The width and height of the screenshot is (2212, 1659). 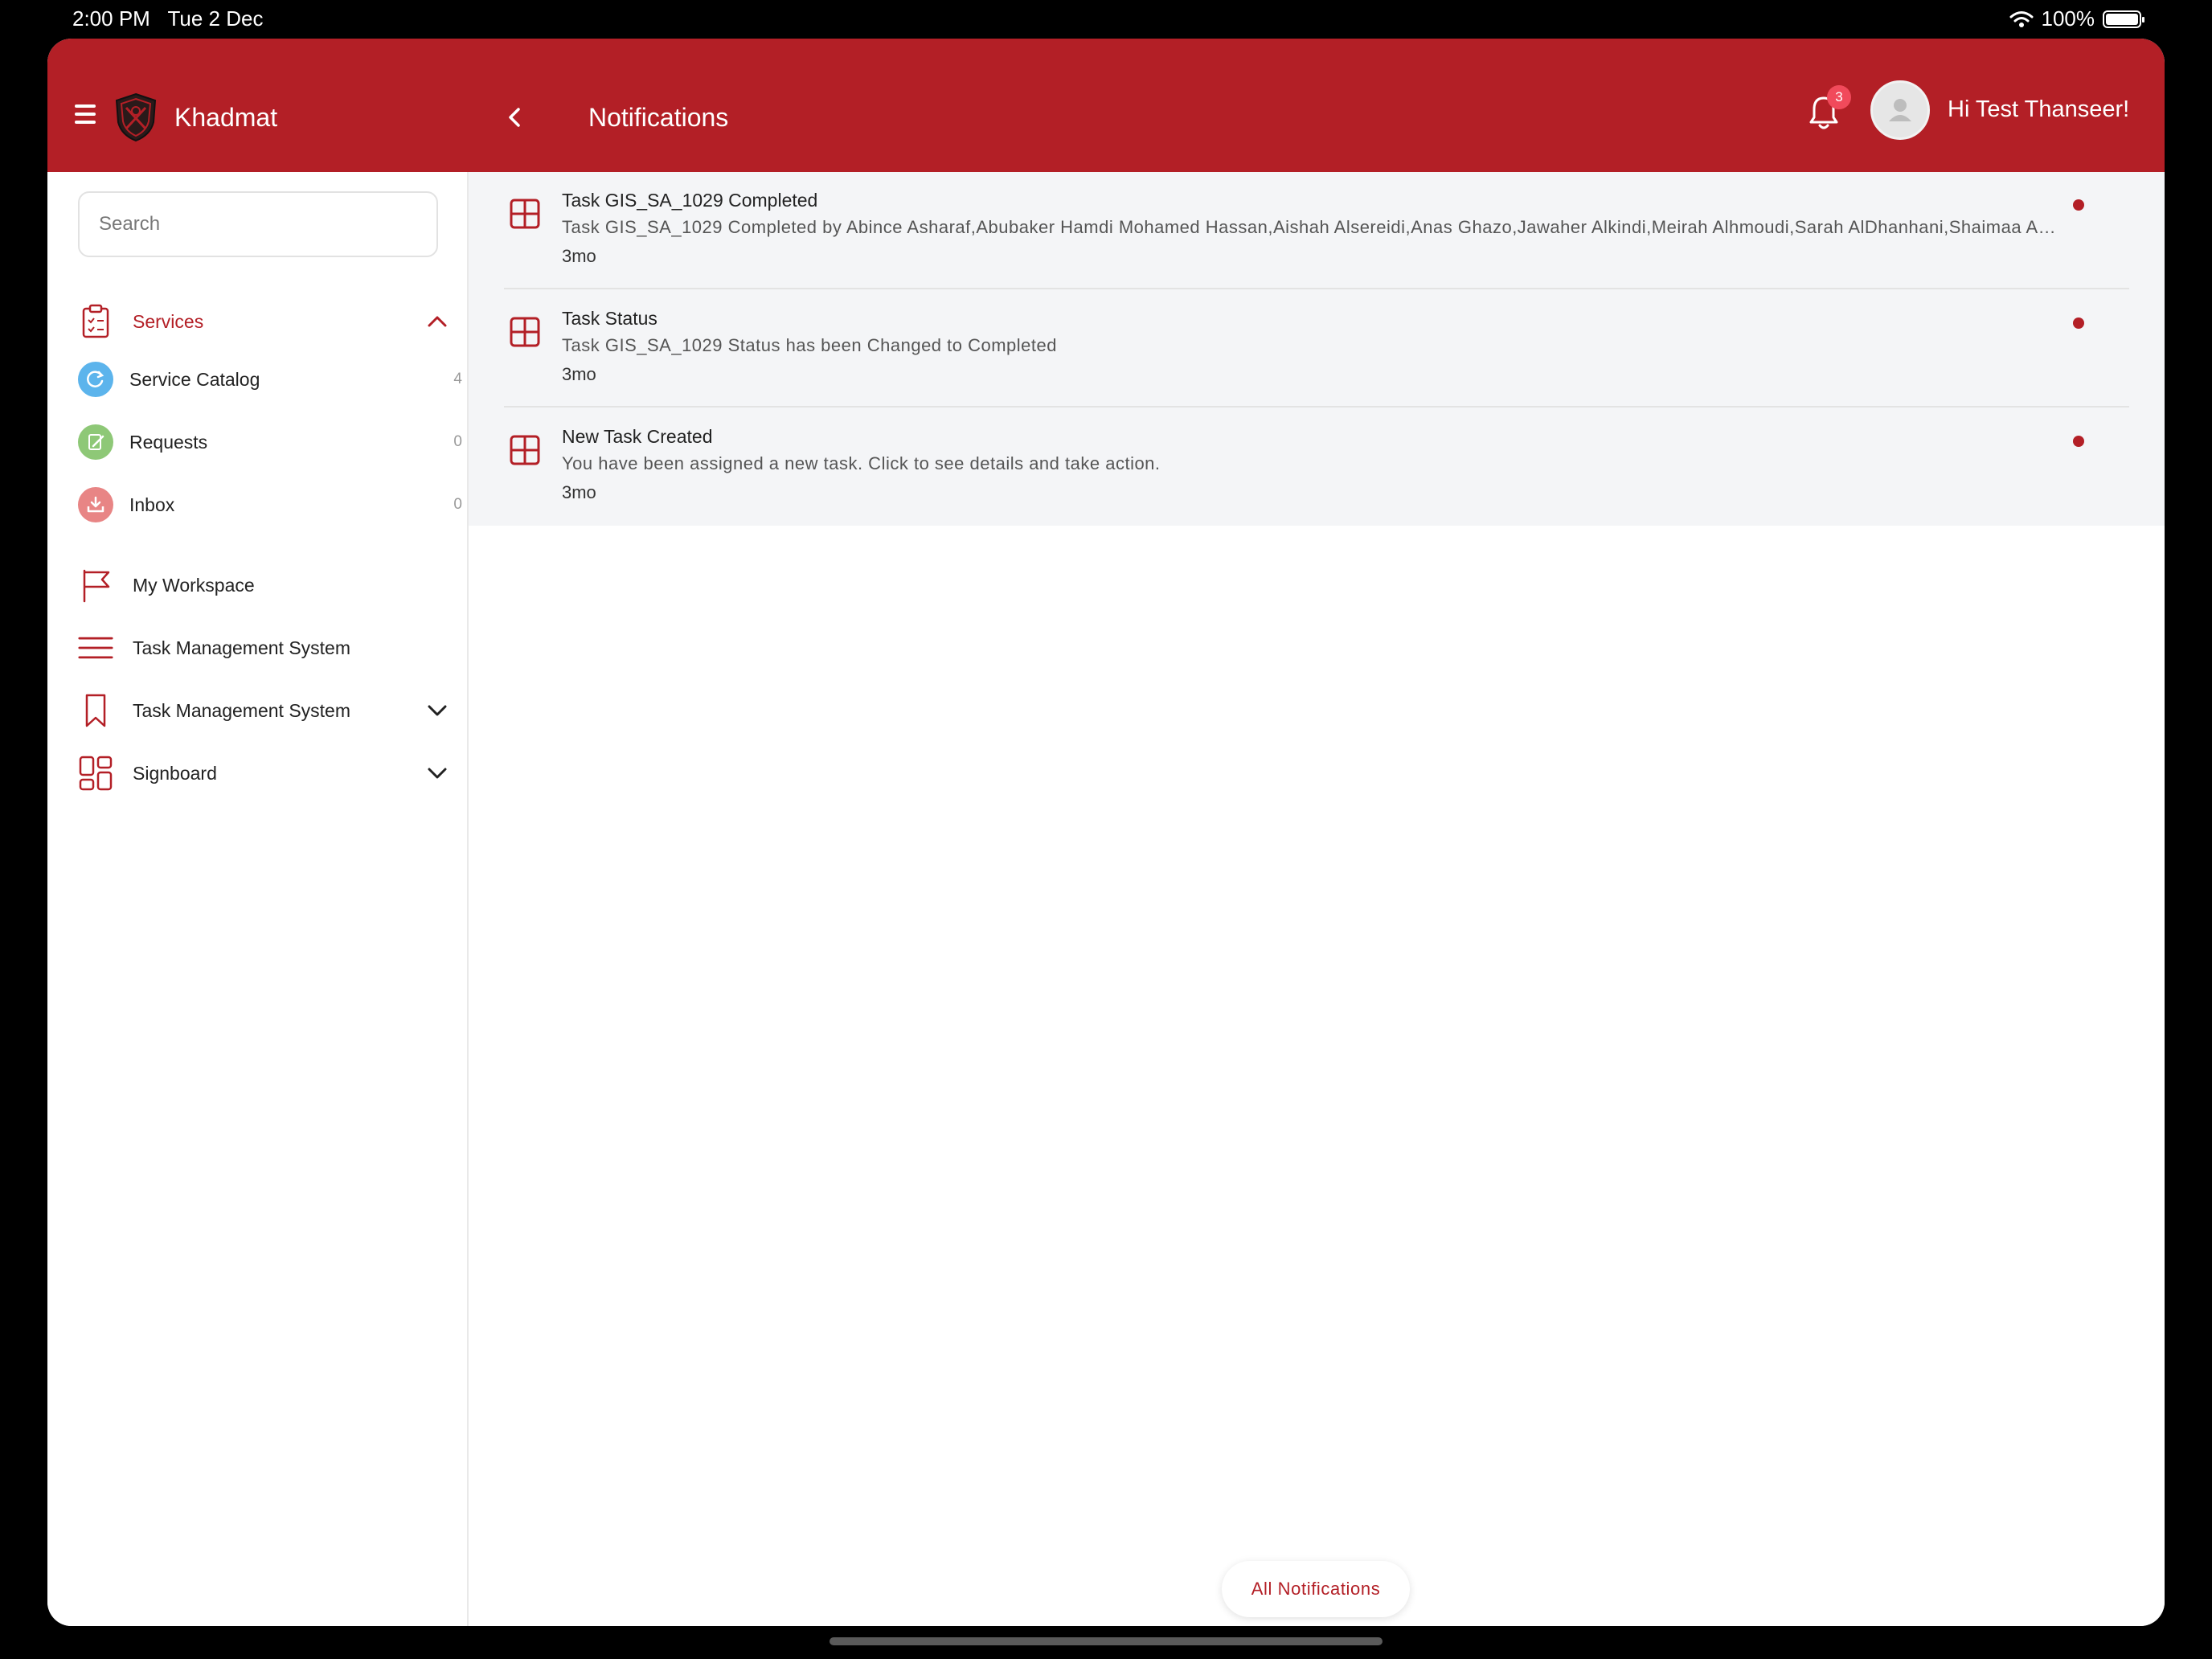 What do you see at coordinates (95, 505) in the screenshot?
I see `inbox-download-icon` at bounding box center [95, 505].